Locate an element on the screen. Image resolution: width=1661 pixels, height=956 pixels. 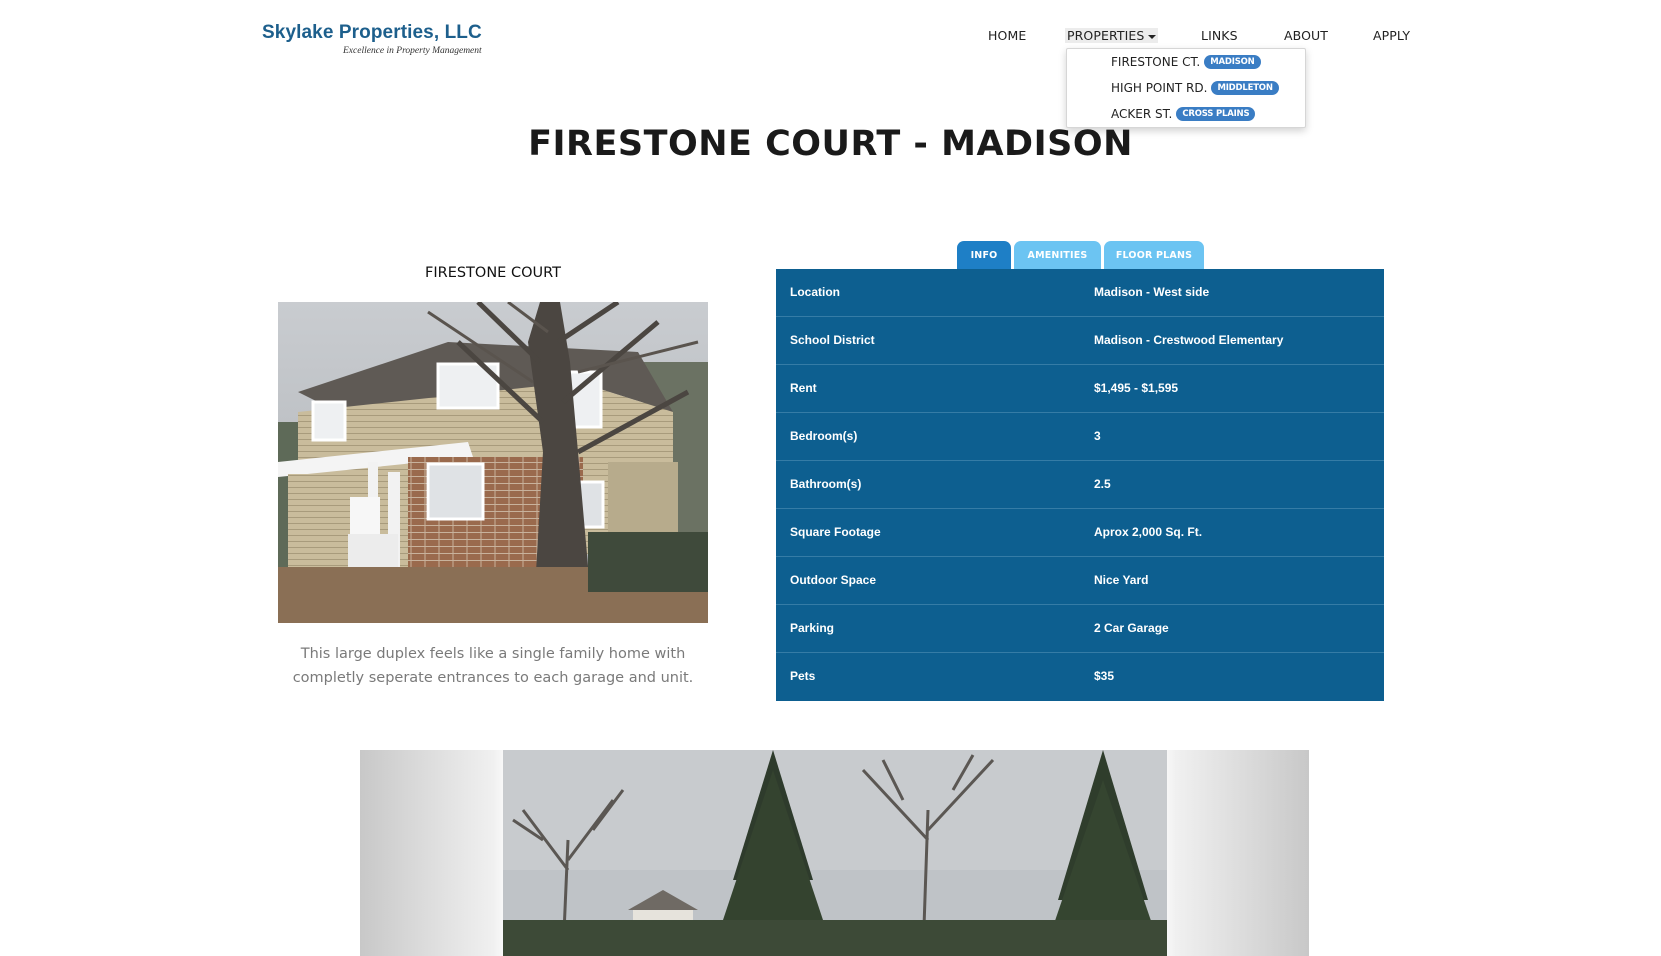
nav-about: ABOUT is located at coordinates (1306, 35).